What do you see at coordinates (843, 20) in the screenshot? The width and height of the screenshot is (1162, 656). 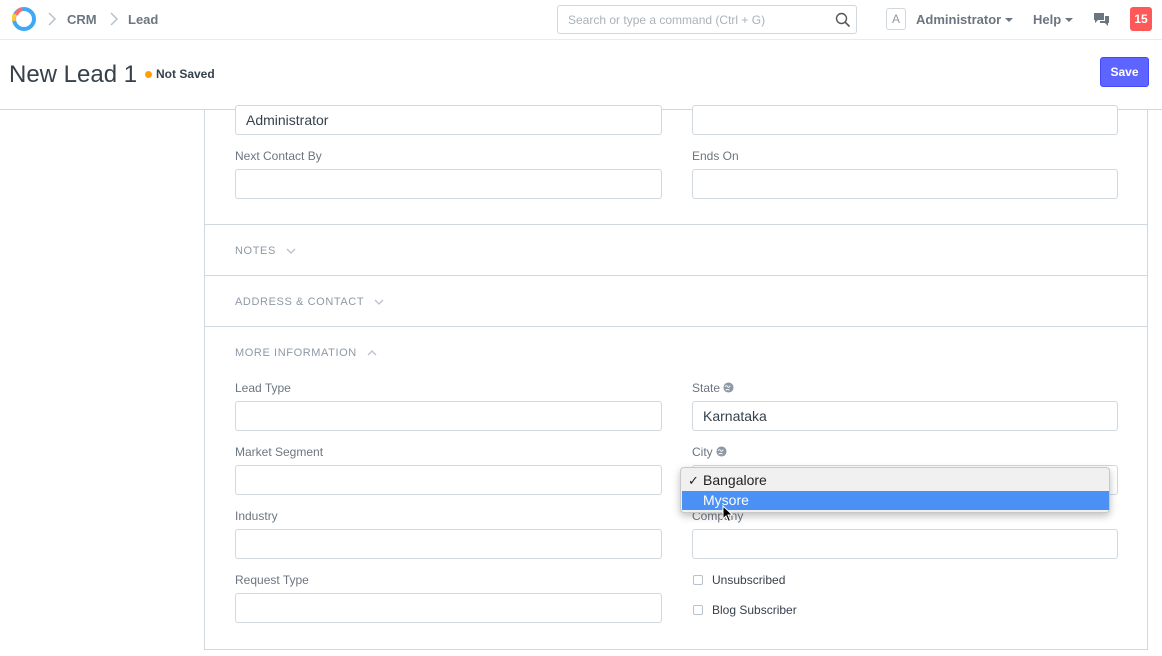 I see `search-icon` at bounding box center [843, 20].